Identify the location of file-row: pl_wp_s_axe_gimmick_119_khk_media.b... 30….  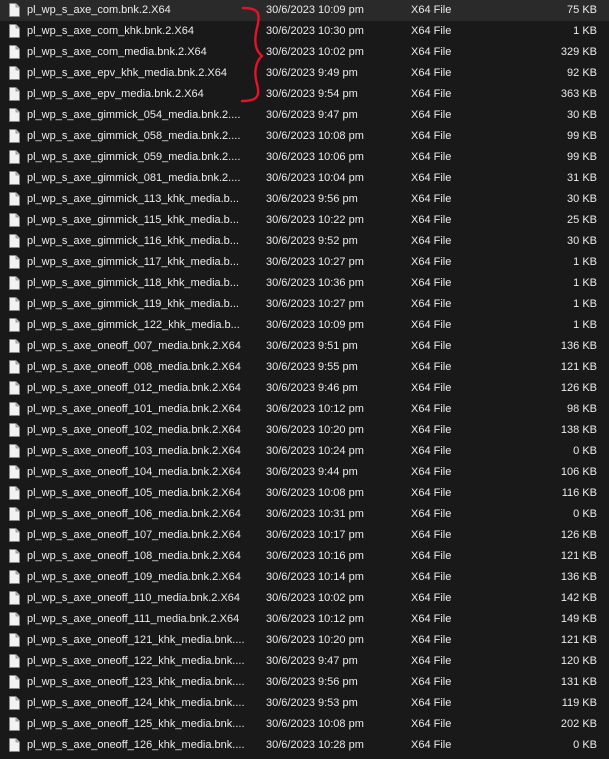
(304, 304).